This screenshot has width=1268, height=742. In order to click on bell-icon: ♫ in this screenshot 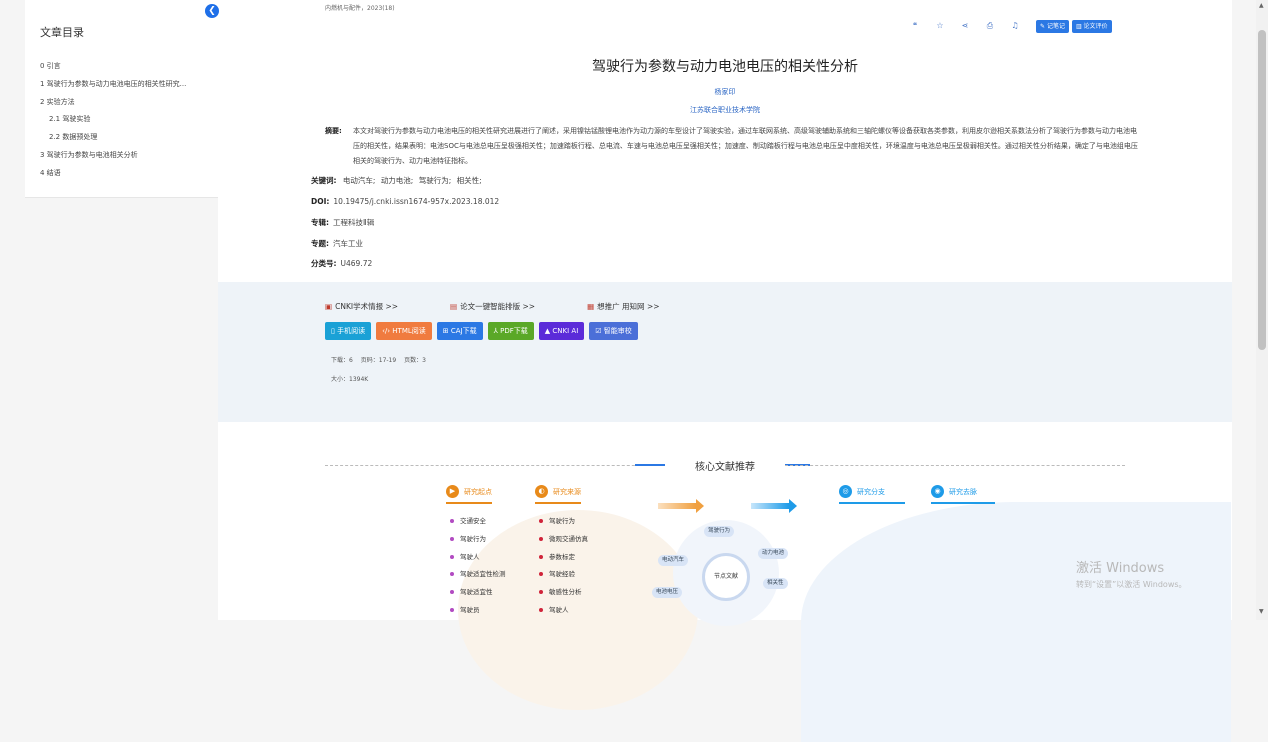, I will do `click(1015, 26)`.